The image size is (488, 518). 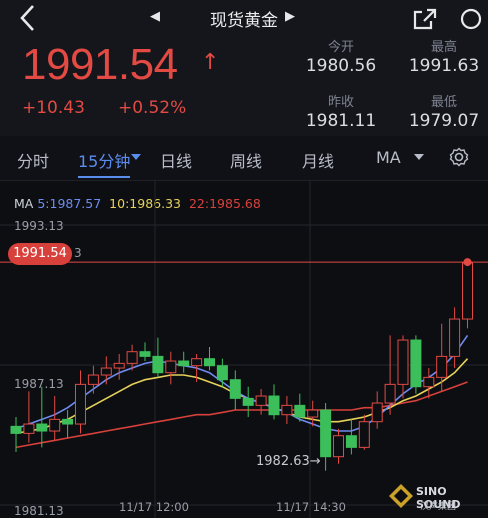 I want to click on tab-15min-dropdown-icon, so click(x=136, y=157).